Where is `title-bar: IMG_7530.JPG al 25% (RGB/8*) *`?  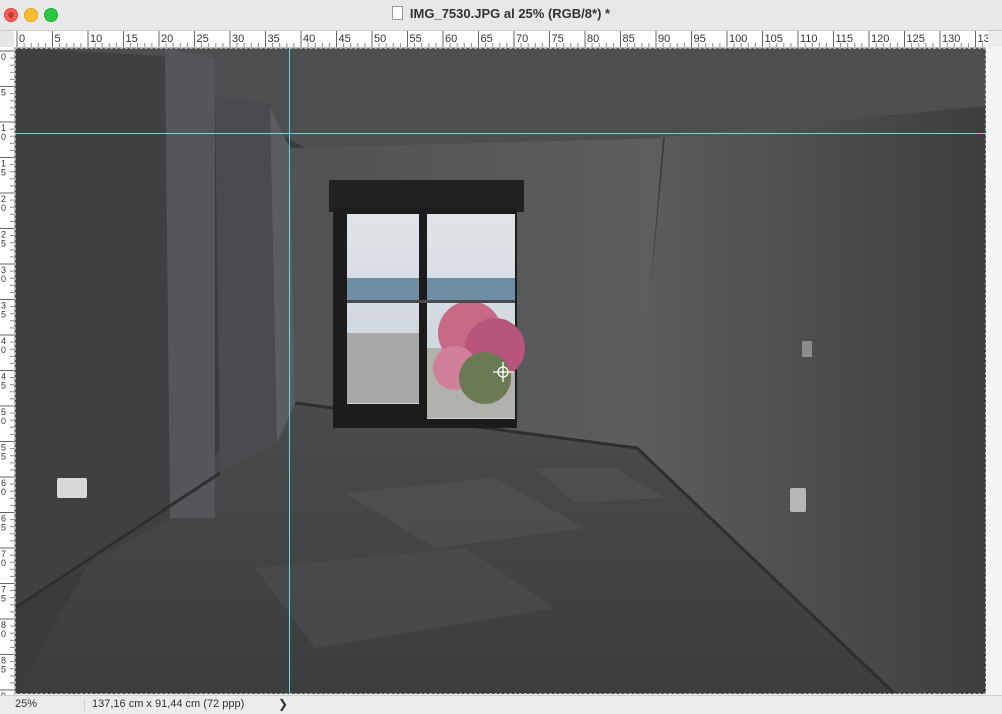
title-bar: IMG_7530.JPG al 25% (RGB/8*) * is located at coordinates (501, 15).